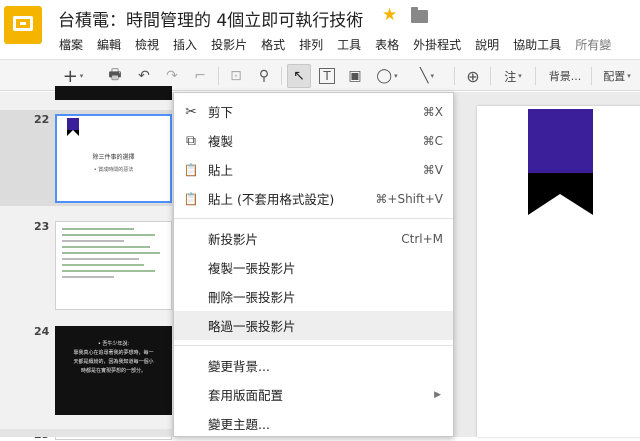  Describe the element at coordinates (313, 198) in the screenshot. I see `paste-without-formatting-menu-item: 📋 貼上 (不套用格式設定) ⌘+Shift+V` at that location.